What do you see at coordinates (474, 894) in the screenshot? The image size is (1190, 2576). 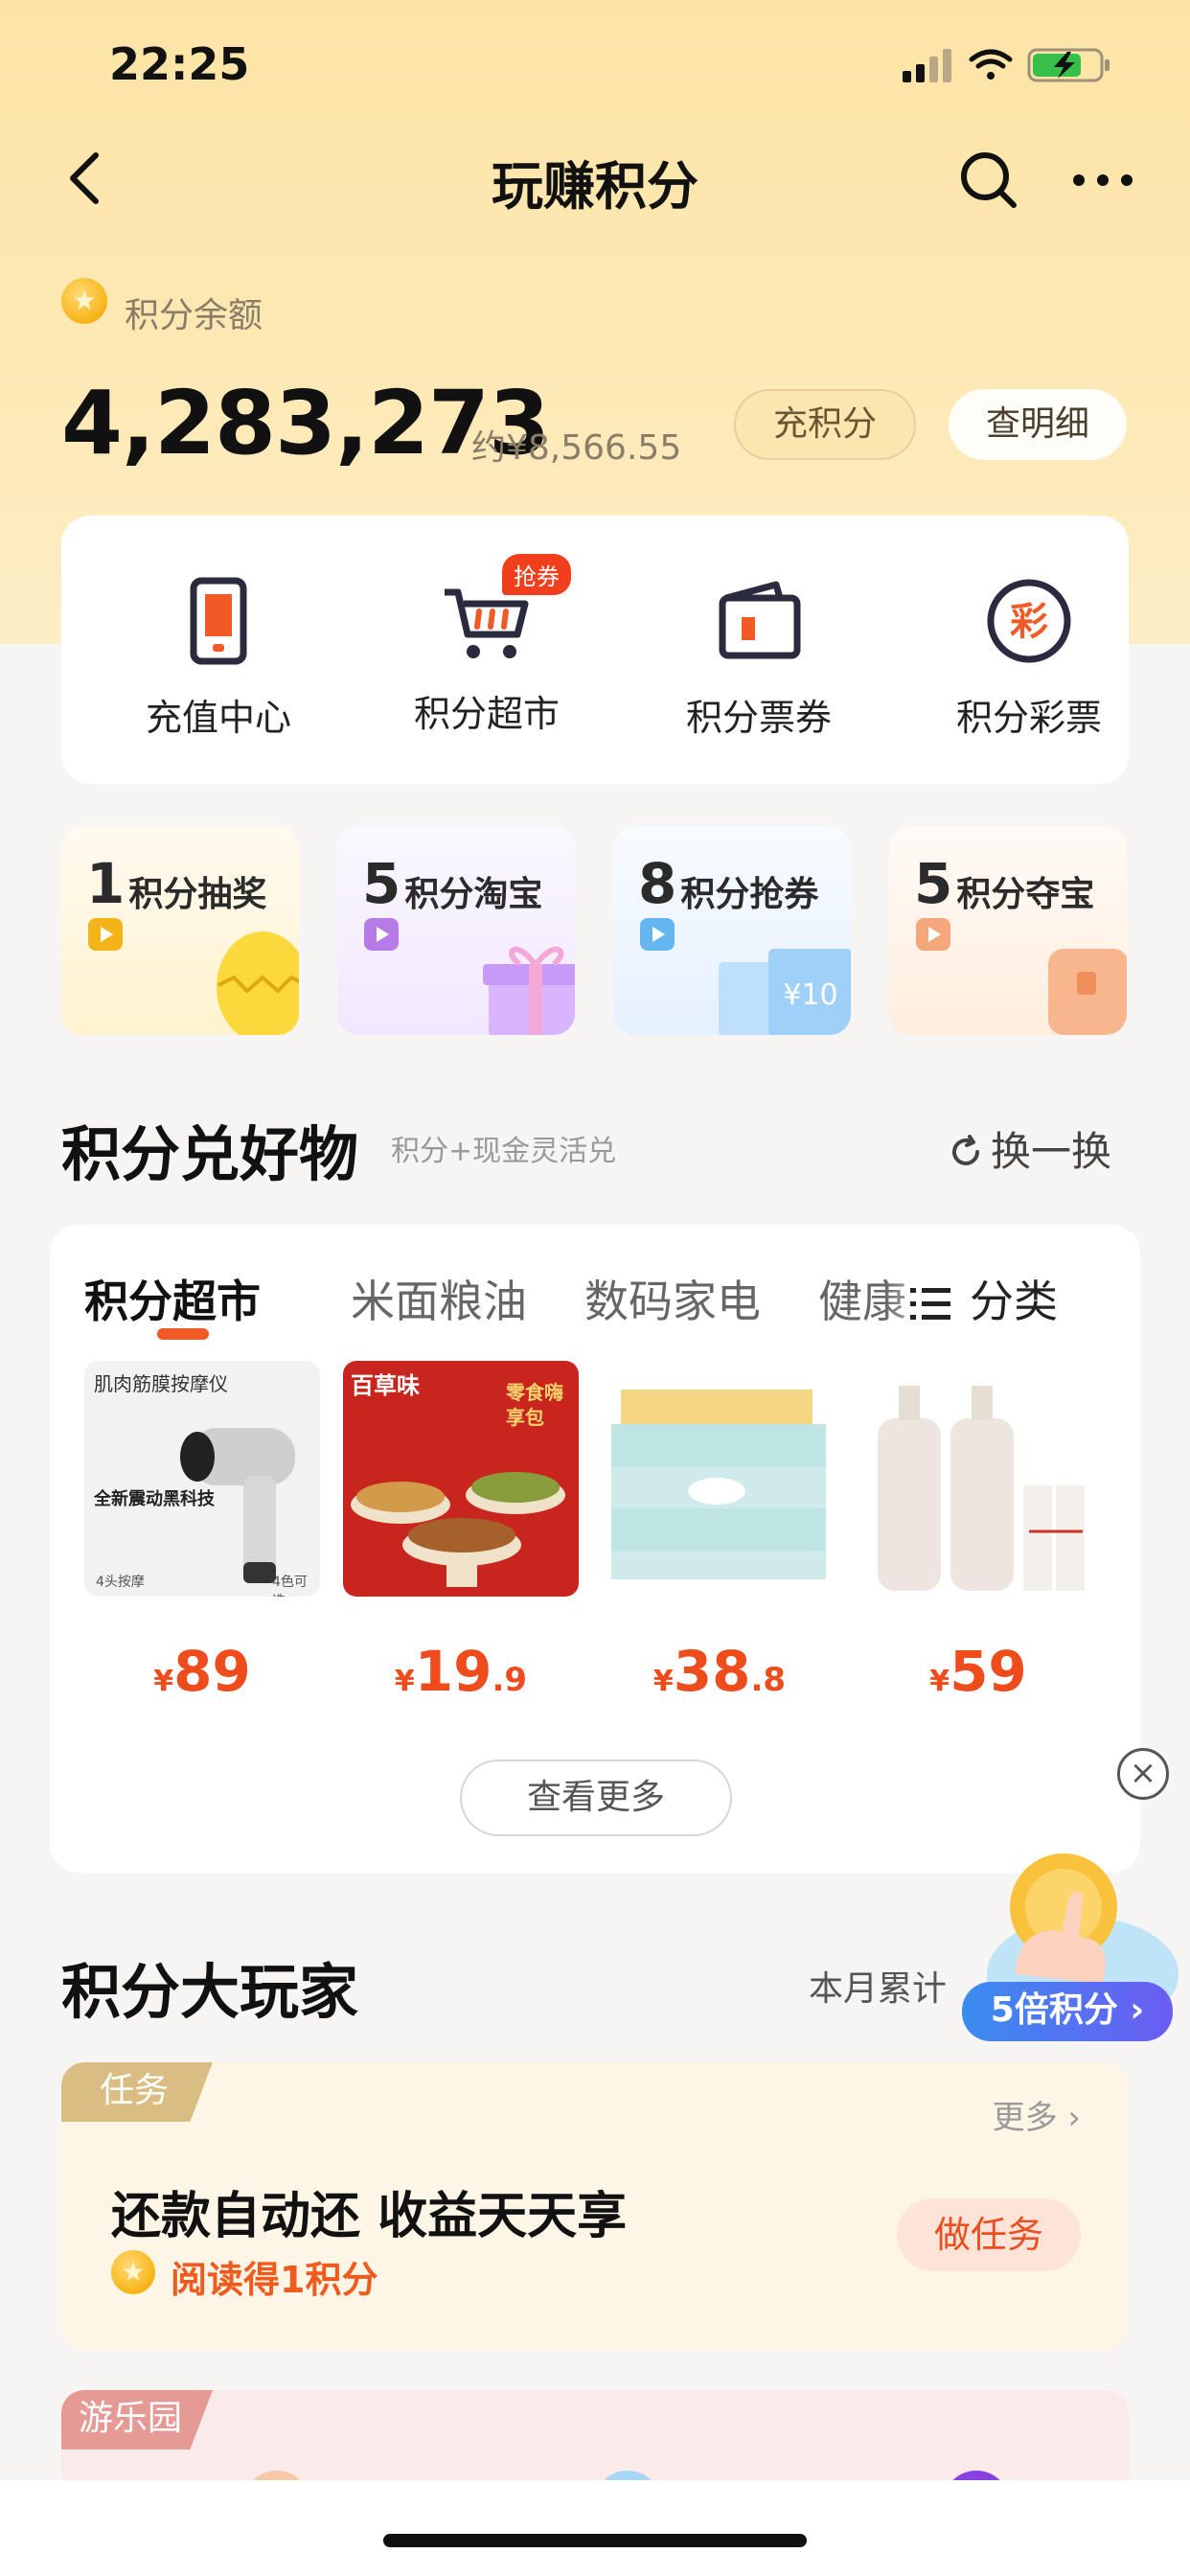 I see `game-title: 积分淘宝` at bounding box center [474, 894].